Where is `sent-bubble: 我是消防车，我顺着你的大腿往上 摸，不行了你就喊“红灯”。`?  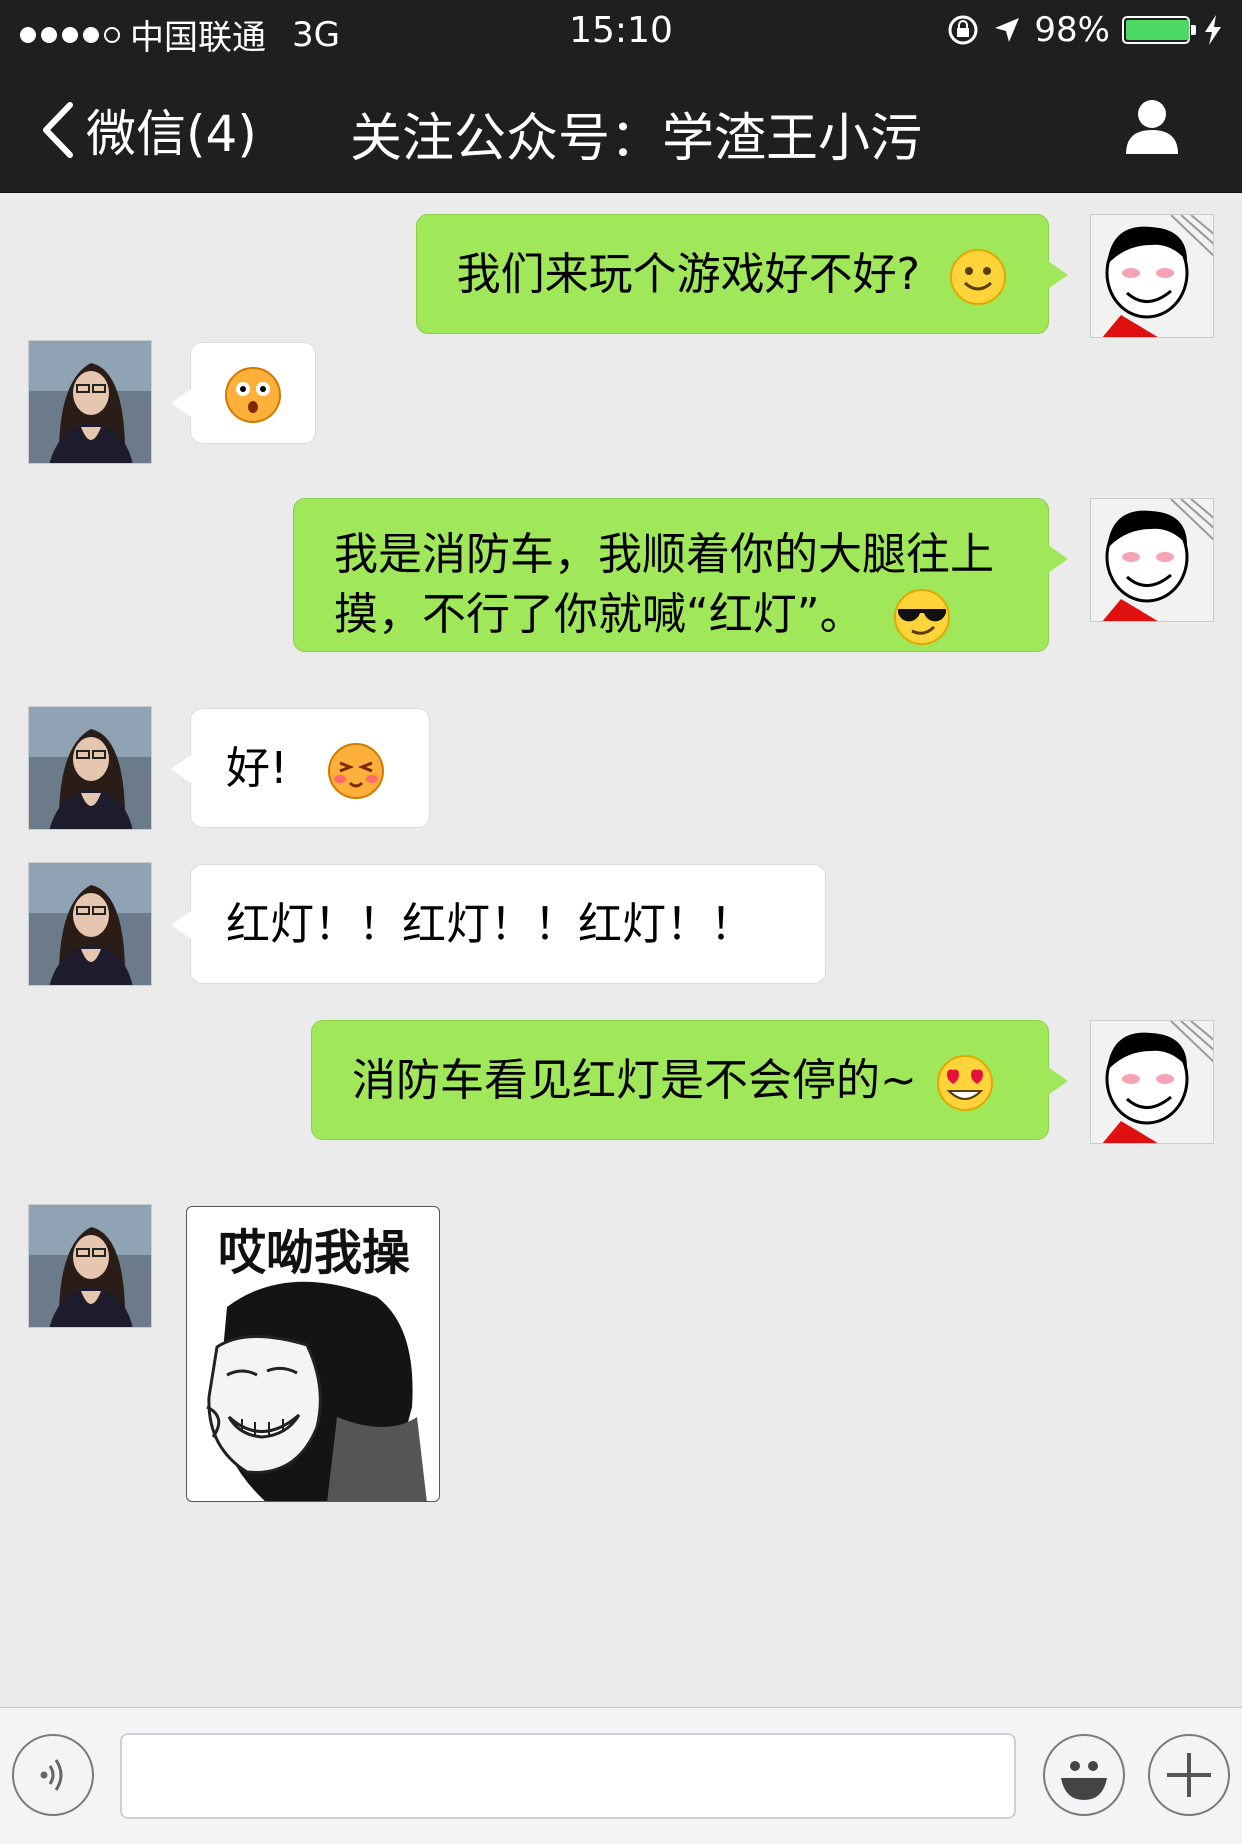 sent-bubble: 我是消防车，我顺着你的大腿往上 摸，不行了你就喊“红灯”。 is located at coordinates (680, 575).